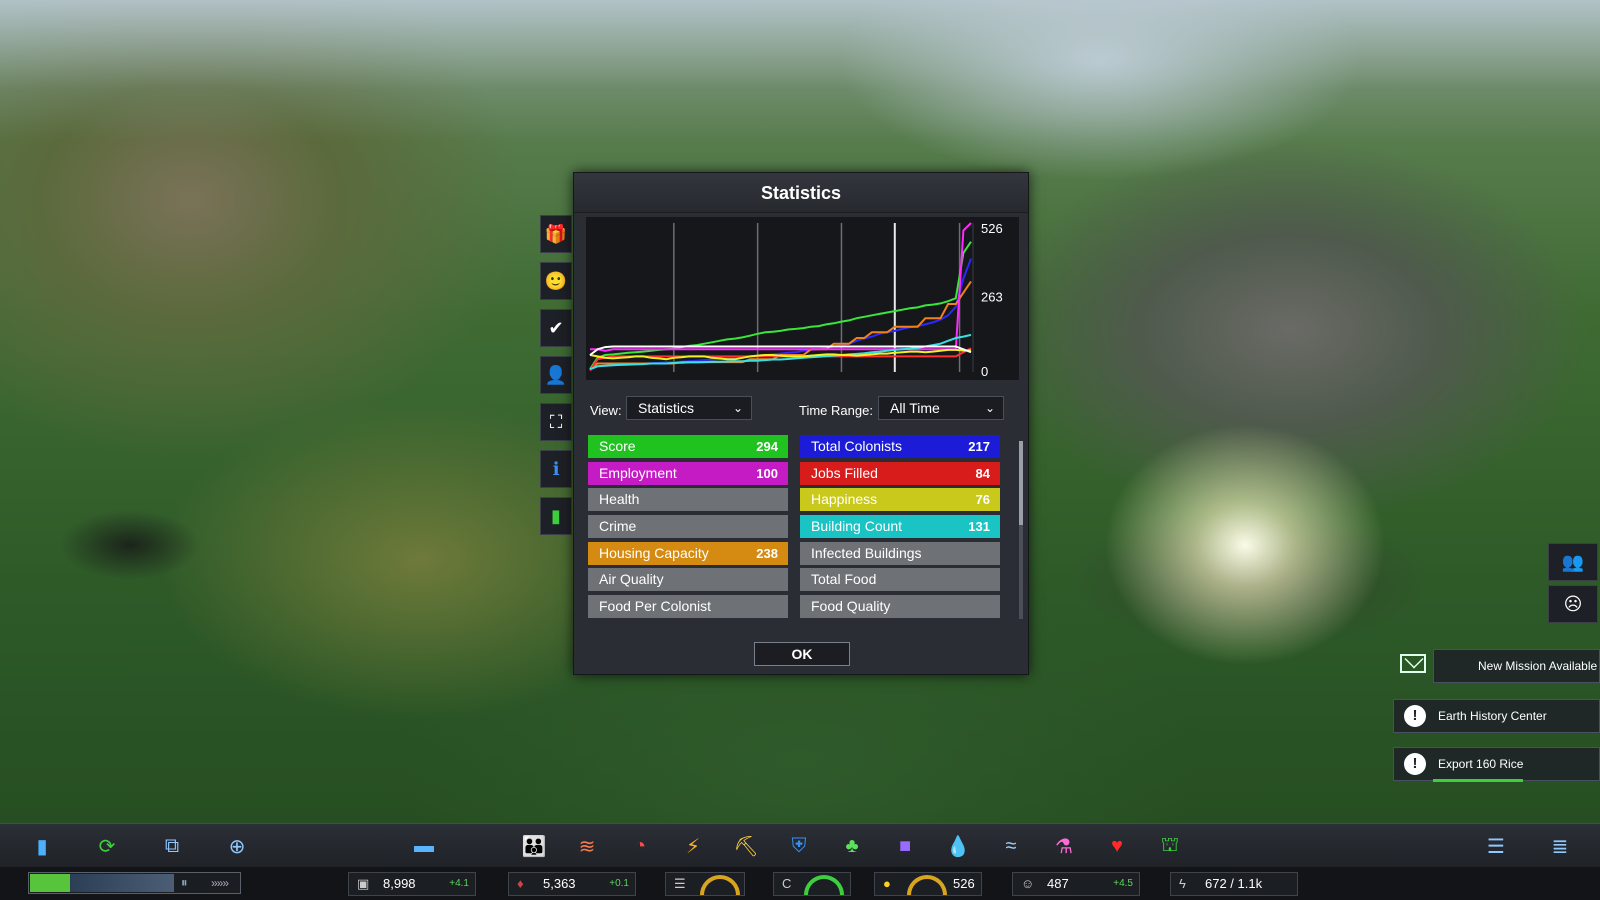 This screenshot has height=900, width=1600. Describe the element at coordinates (172, 846) in the screenshot. I see `hierarchy-icon: ⧉` at that location.